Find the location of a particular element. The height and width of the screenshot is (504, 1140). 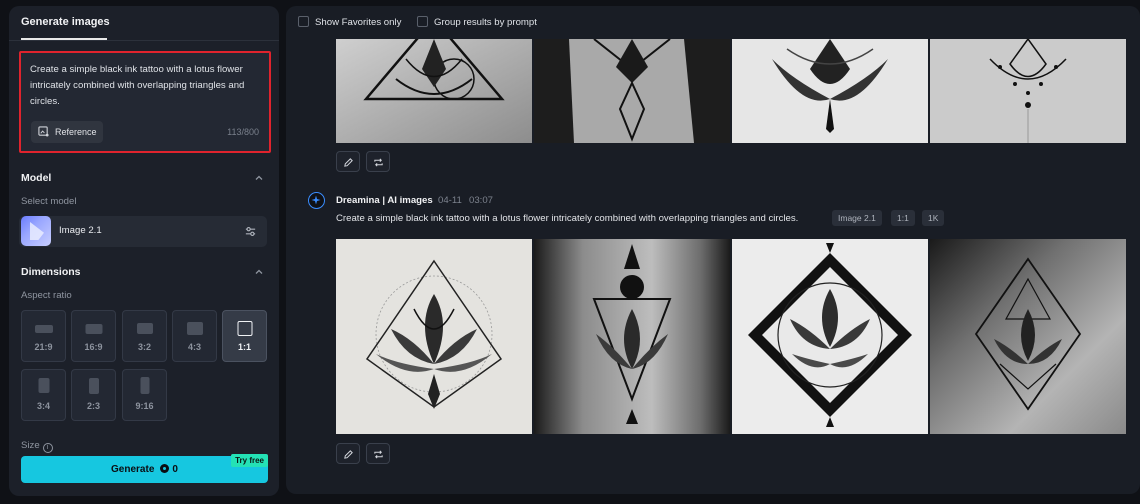

reference-button: Reference is located at coordinates (67, 132).